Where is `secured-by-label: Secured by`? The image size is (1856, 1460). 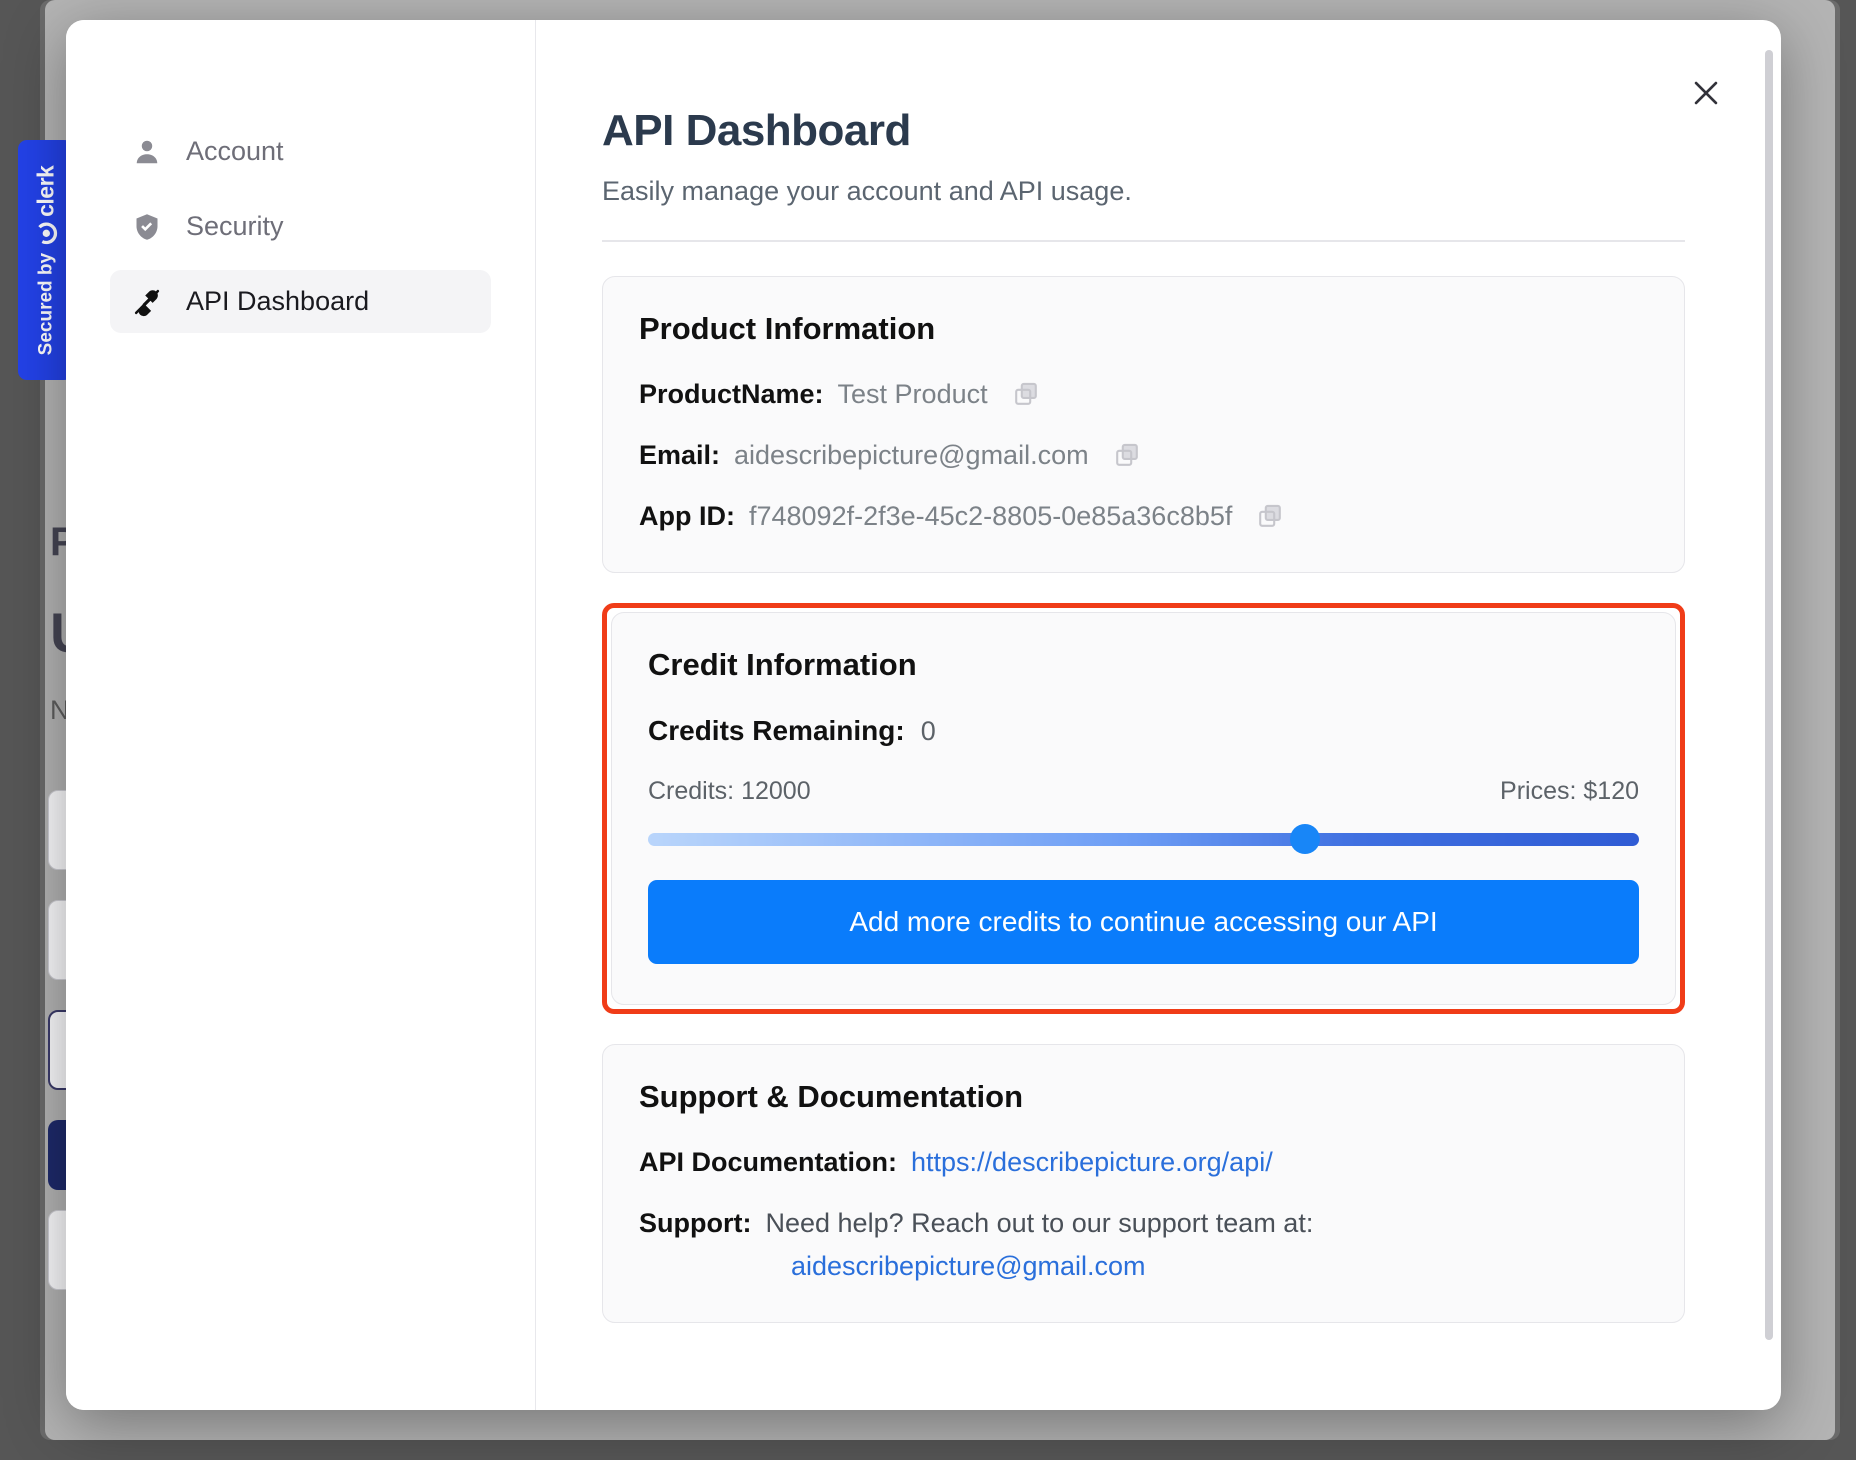 secured-by-label: Secured by is located at coordinates (45, 303).